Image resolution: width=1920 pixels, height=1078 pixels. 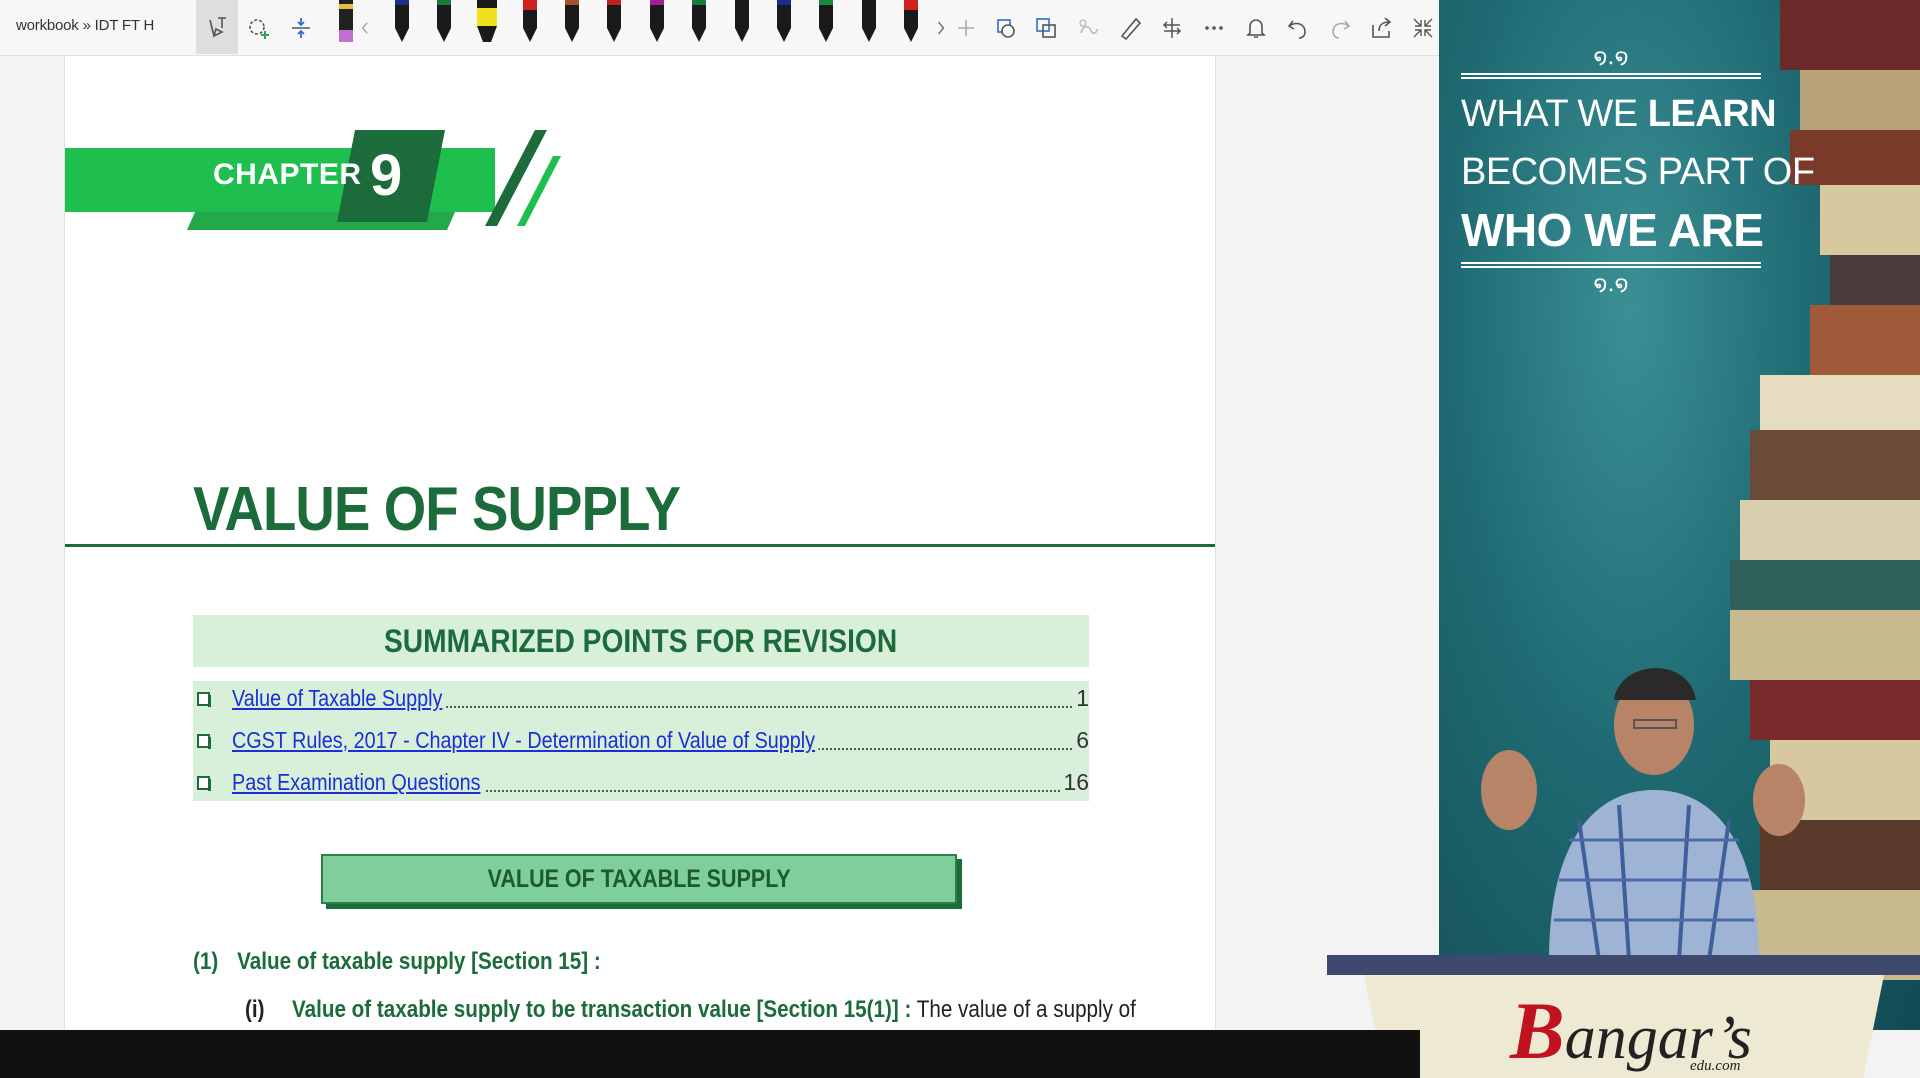 I want to click on add-shape-button, so click(x=259, y=28).